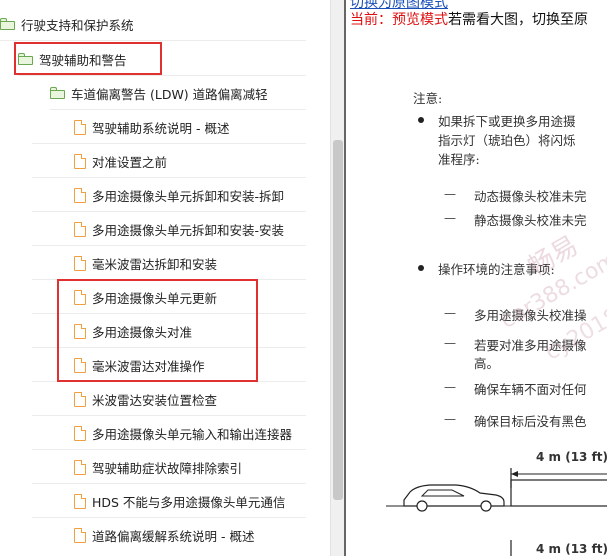 The image size is (607, 556). I want to click on tree-item-doc: 多用途摄像头对准, so click(133, 331).